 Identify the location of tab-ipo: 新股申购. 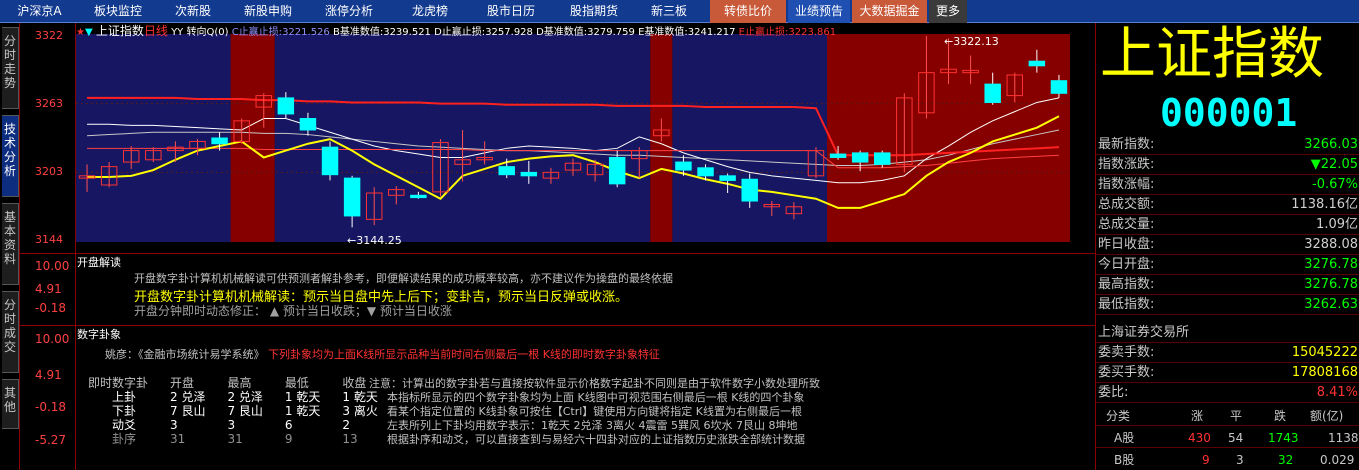
(268, 11).